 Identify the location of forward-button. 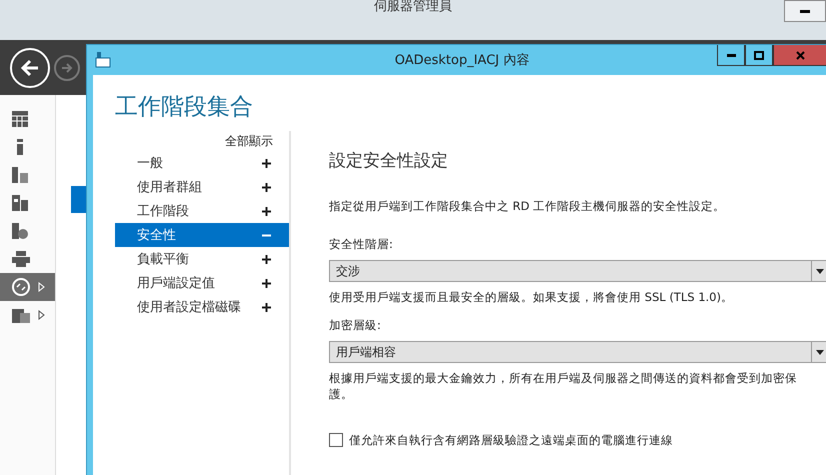
(67, 67).